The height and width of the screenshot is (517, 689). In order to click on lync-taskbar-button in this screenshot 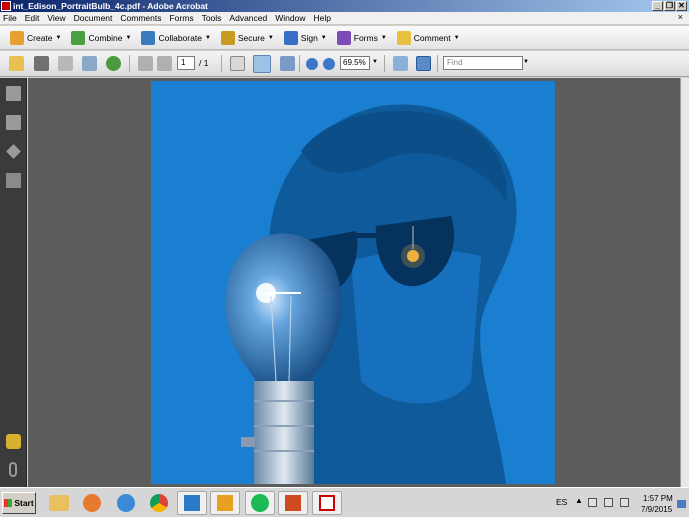, I will do `click(192, 503)`.